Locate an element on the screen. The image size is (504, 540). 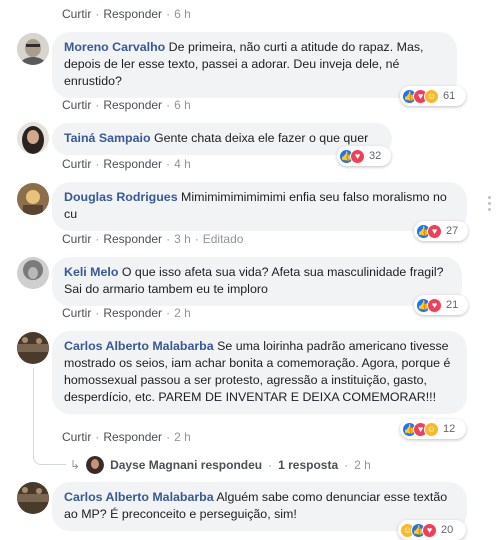
reaction-count: 21 is located at coordinates (452, 305).